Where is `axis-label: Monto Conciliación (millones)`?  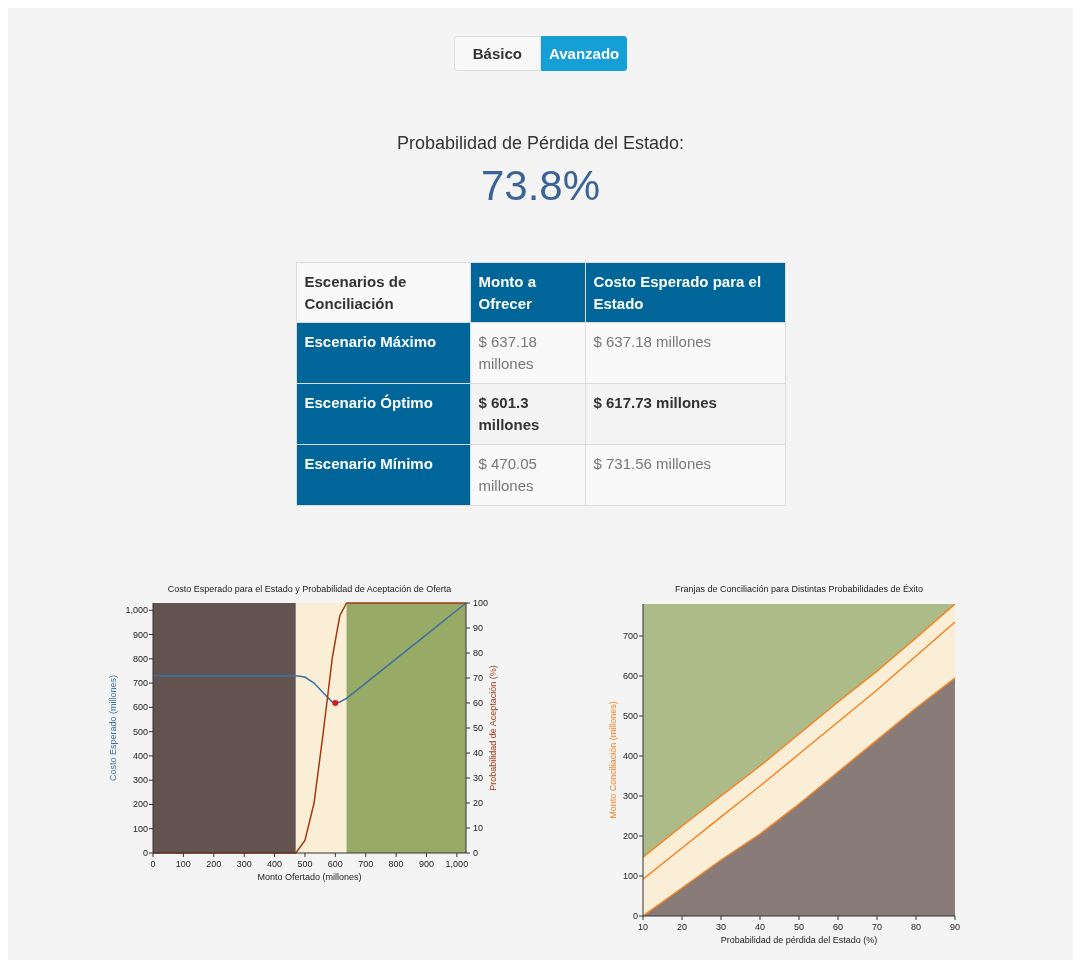 axis-label: Monto Conciliación (millones) is located at coordinates (613, 760).